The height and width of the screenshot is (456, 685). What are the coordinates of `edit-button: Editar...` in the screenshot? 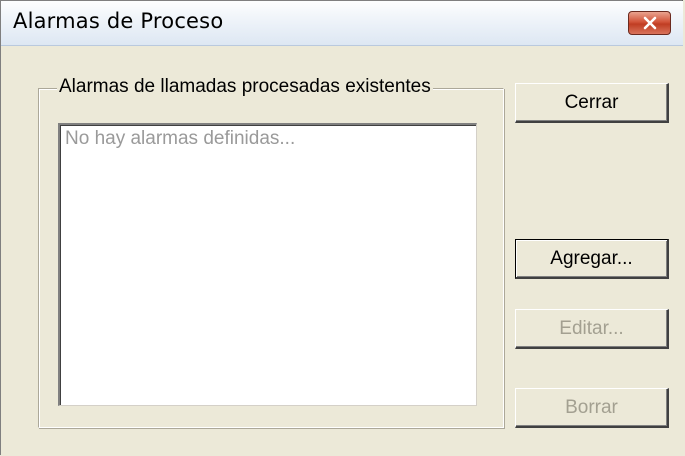 It's located at (592, 329).